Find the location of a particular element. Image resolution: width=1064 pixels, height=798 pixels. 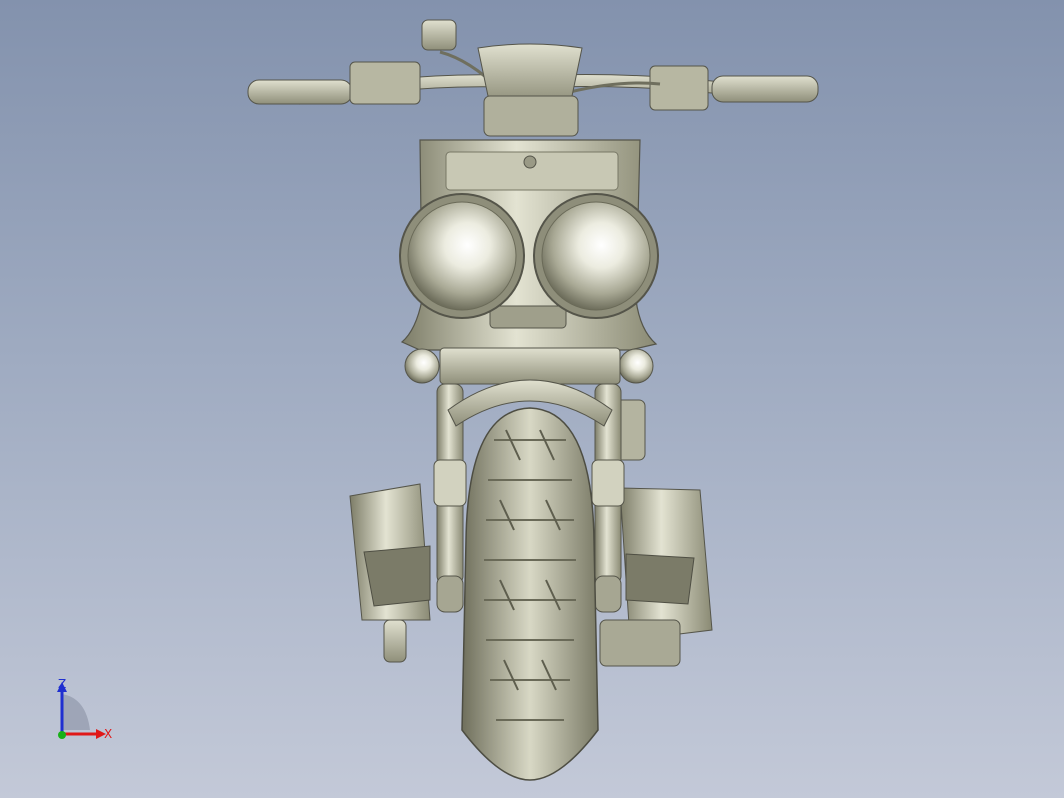

x-axis-label: X is located at coordinates (108, 734).